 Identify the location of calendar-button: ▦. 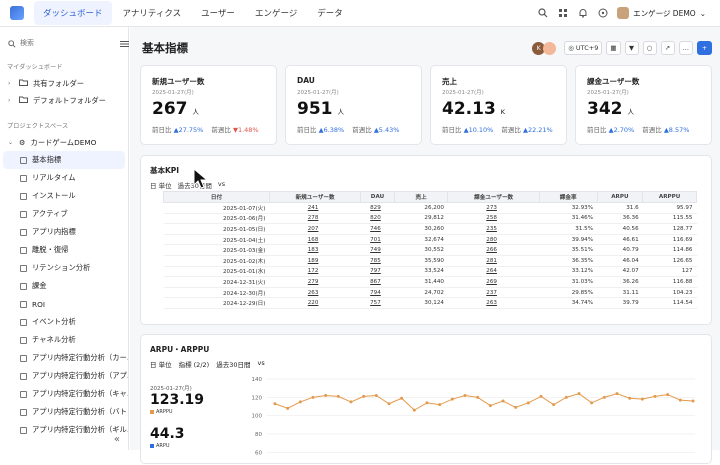
(613, 48).